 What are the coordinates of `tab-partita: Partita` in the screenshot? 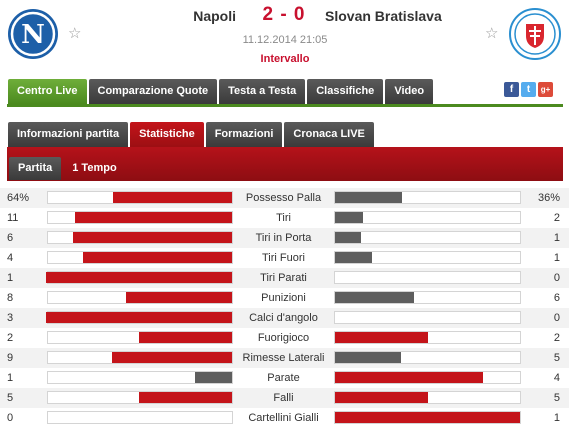 It's located at (35, 168).